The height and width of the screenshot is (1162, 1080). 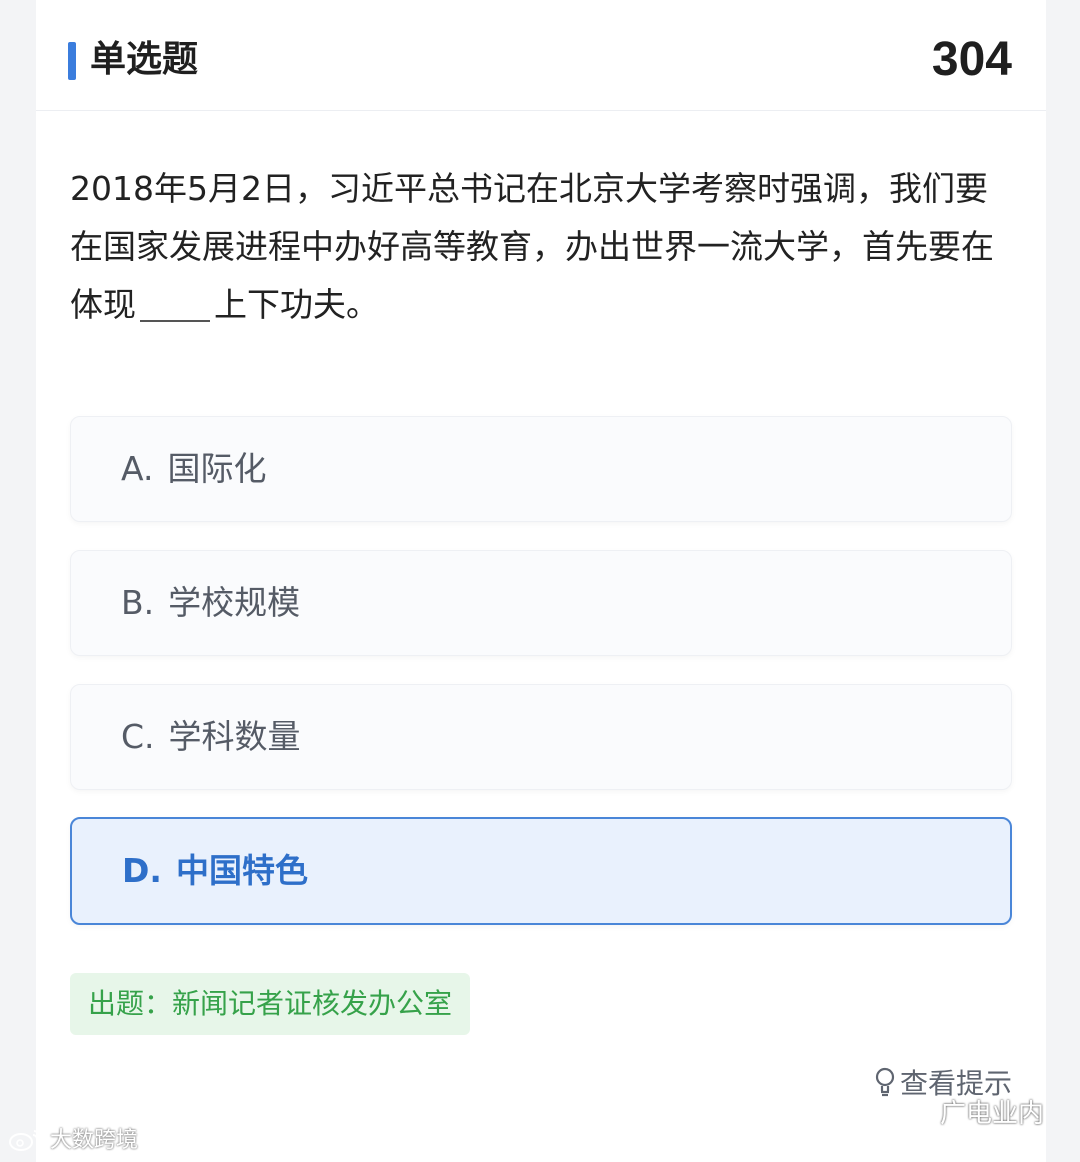 What do you see at coordinates (916, 1118) in the screenshot?
I see `wechat-logo-icon` at bounding box center [916, 1118].